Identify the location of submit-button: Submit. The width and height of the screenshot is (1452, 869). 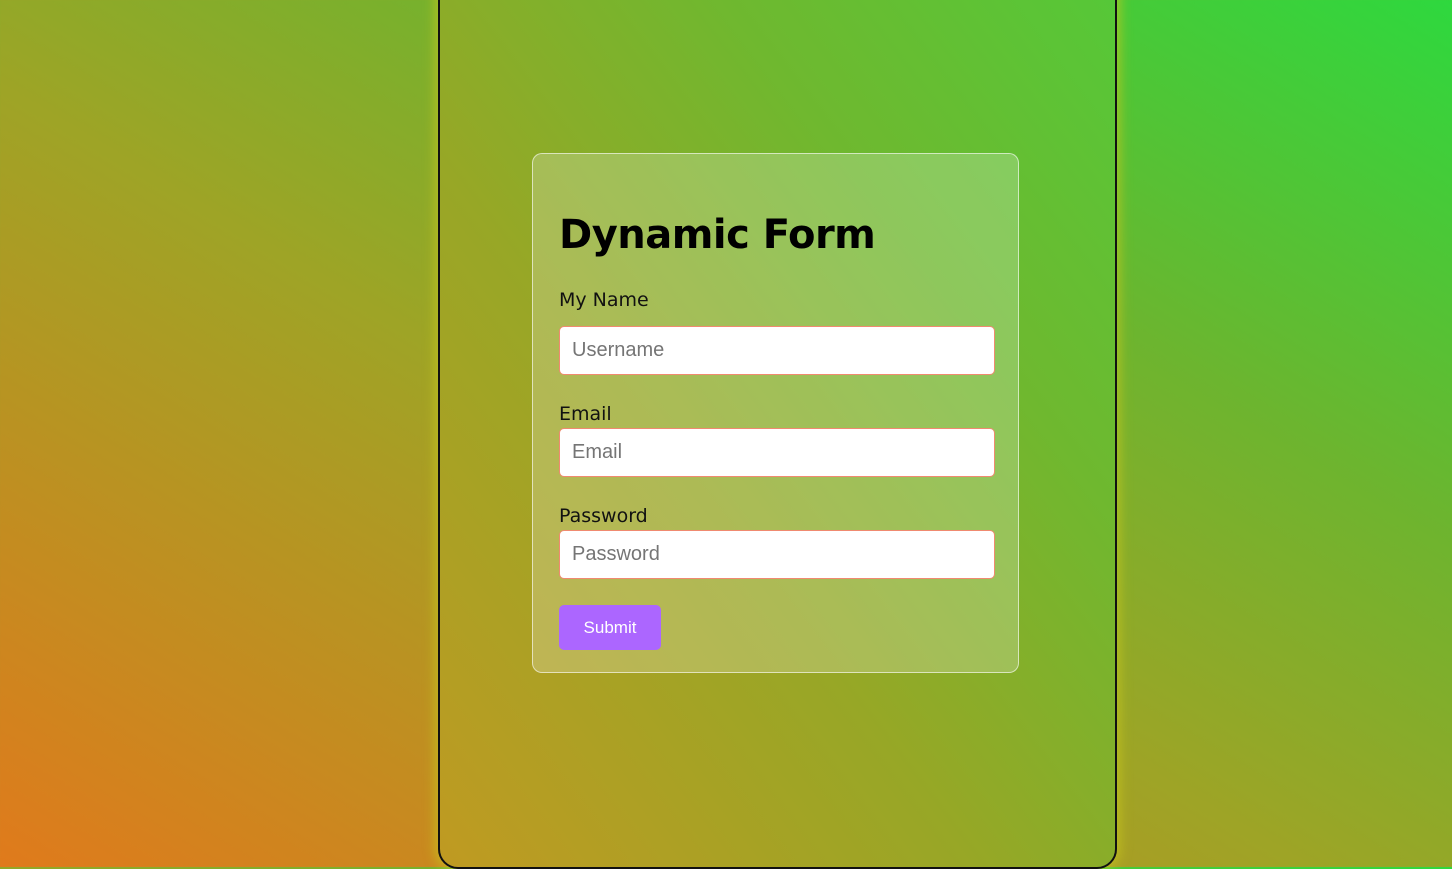
(610, 627).